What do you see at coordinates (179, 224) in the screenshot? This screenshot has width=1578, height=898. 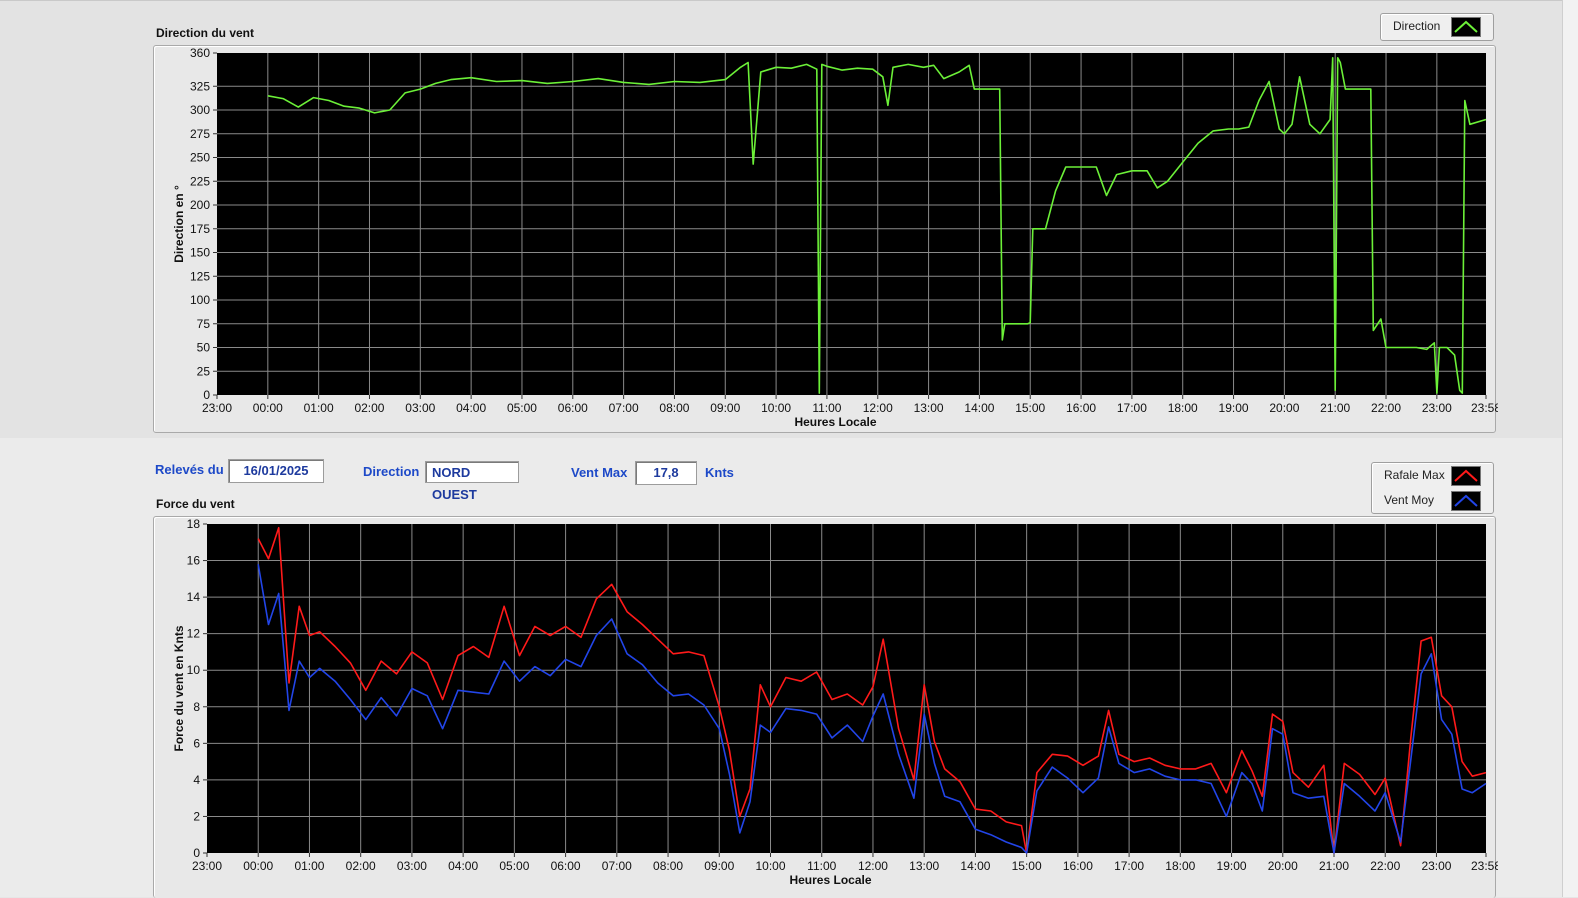 I see `direction-y-axis-title: Direction en °` at bounding box center [179, 224].